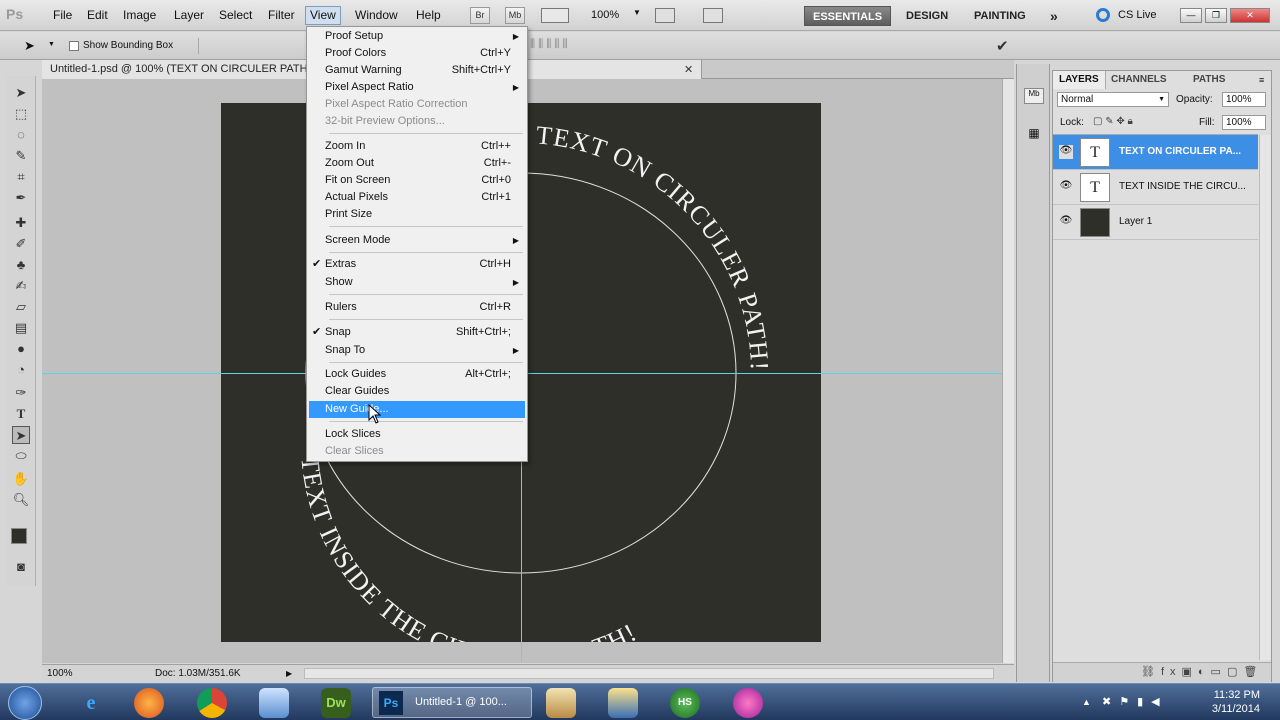 This screenshot has width=1280, height=720. Describe the element at coordinates (21, 177) in the screenshot. I see `crop-tool-icon: ⌗` at that location.